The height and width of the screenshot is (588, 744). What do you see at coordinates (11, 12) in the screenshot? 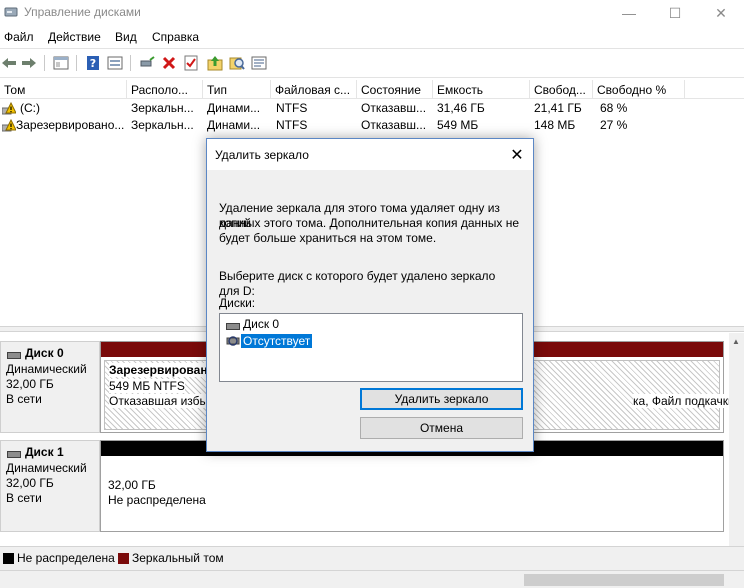
I see `disk-management-icon` at bounding box center [11, 12].